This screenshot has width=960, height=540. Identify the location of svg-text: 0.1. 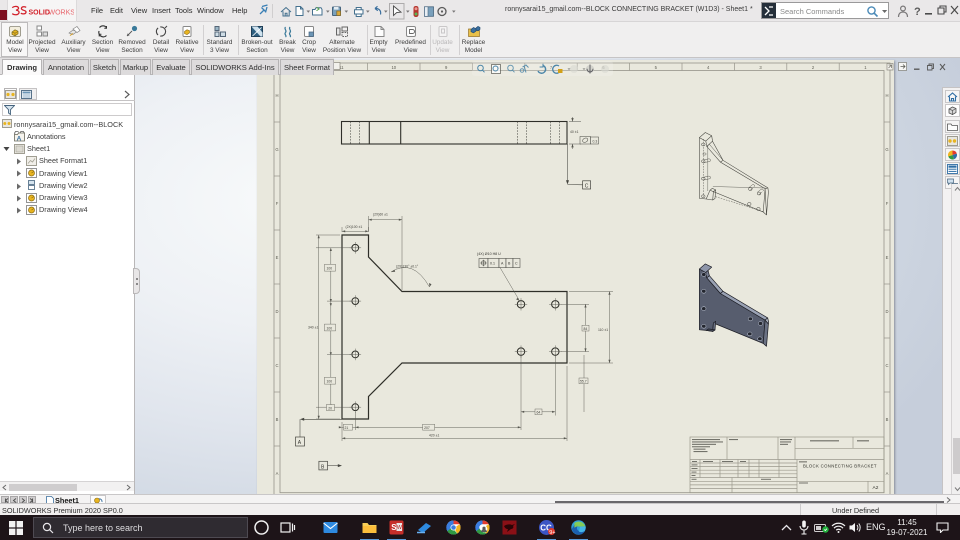
(492, 264).